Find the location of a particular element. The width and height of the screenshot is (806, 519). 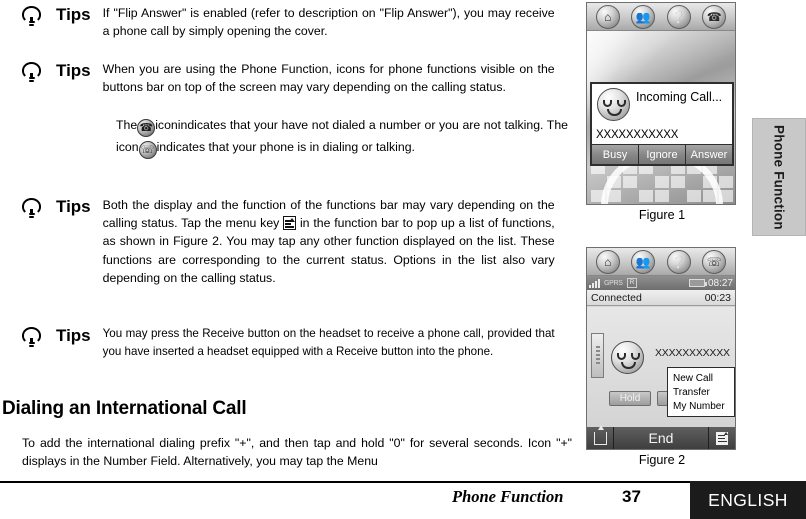

function-popup-menu: New Call Transfer My Number is located at coordinates (701, 392).